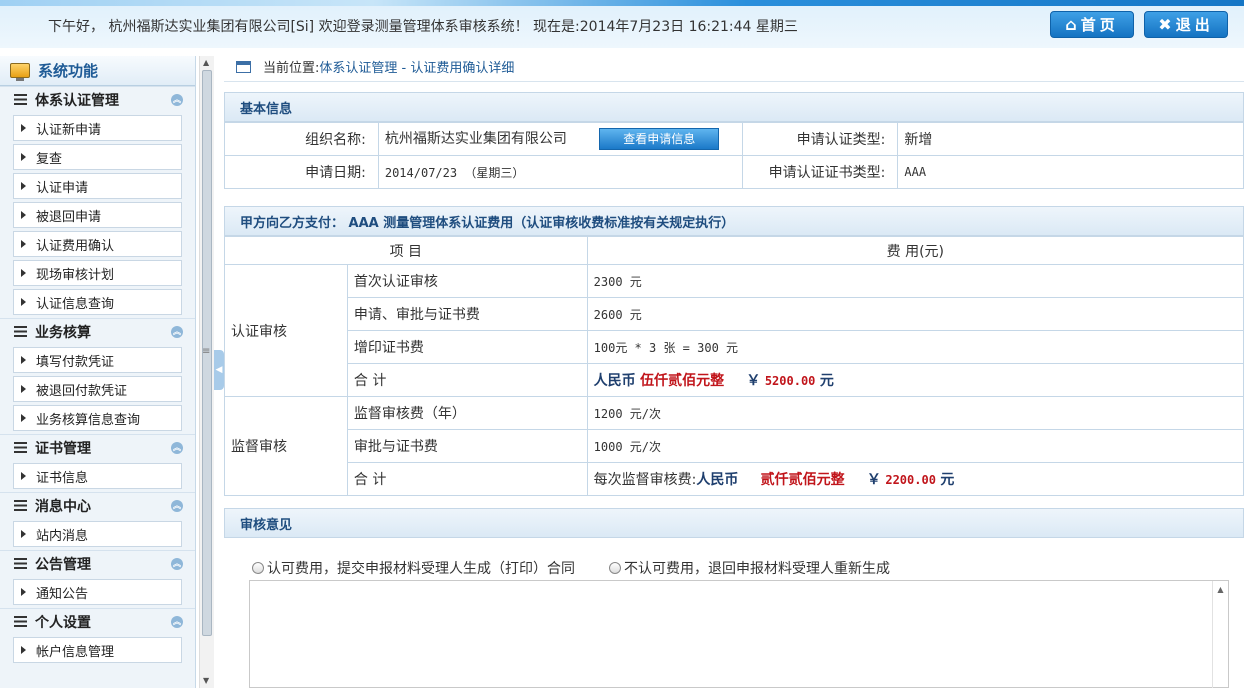 The width and height of the screenshot is (1244, 688). Describe the element at coordinates (802, 480) in the screenshot. I see `sup-total-words: 贰仟贰佰元整` at that location.